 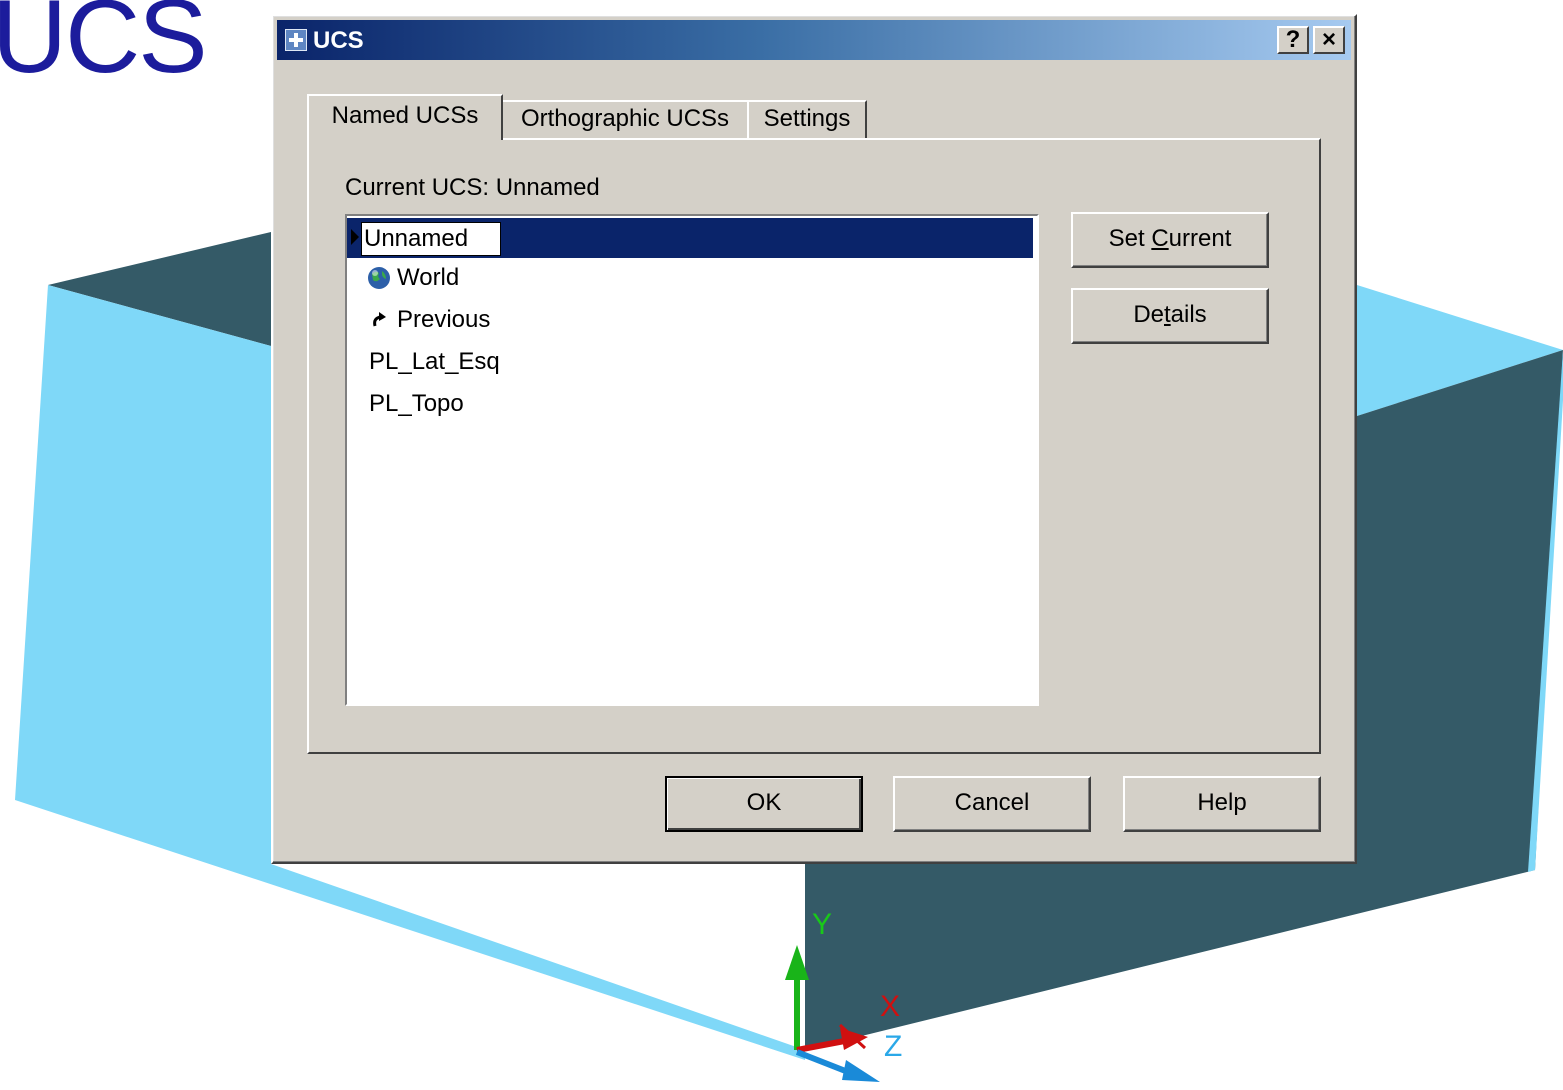 I want to click on list-item-label: World, so click(x=428, y=277).